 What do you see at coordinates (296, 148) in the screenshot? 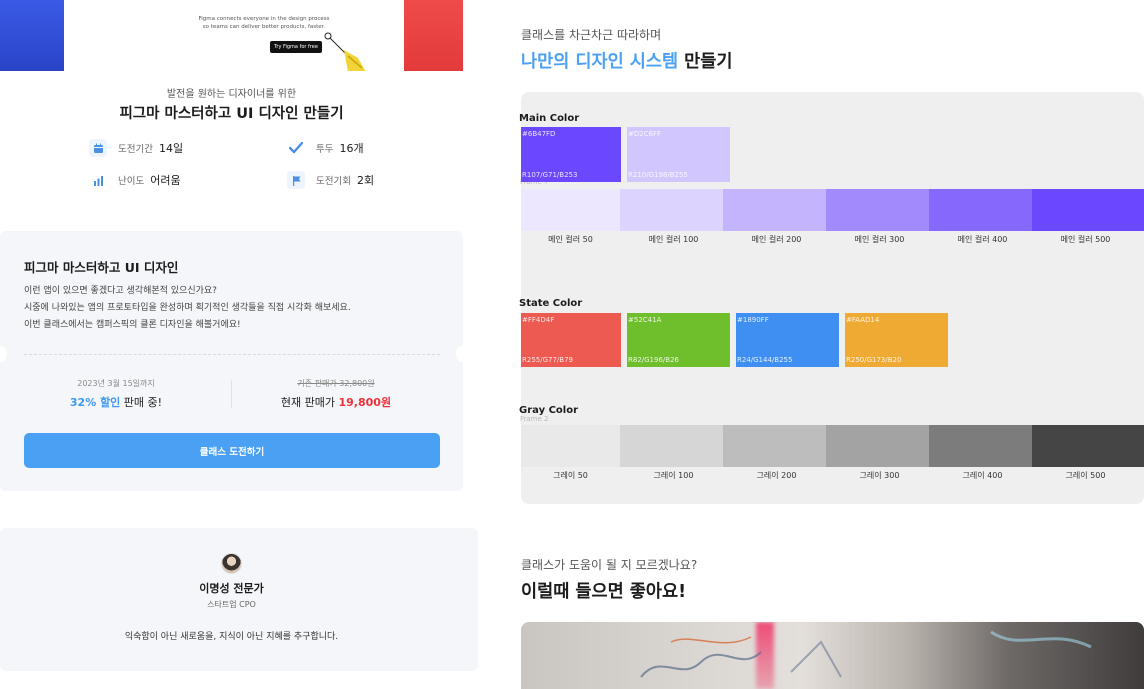
I see `check-icon` at bounding box center [296, 148].